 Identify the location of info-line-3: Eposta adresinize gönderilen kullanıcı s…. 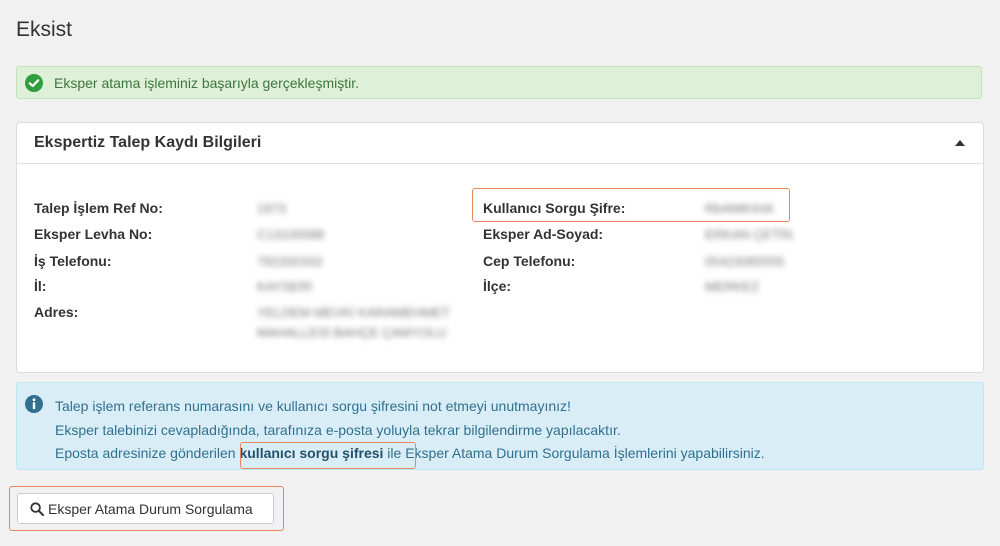
(410, 453).